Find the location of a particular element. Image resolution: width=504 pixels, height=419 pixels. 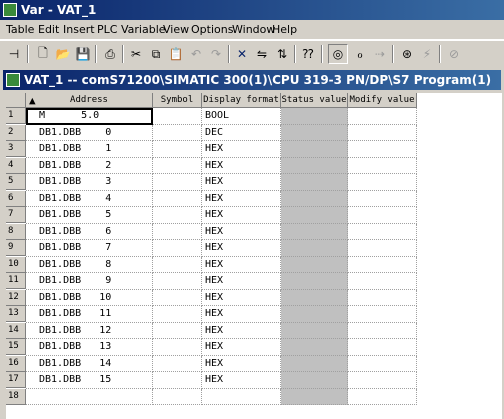

open-icon: 📂 is located at coordinates (63, 54).